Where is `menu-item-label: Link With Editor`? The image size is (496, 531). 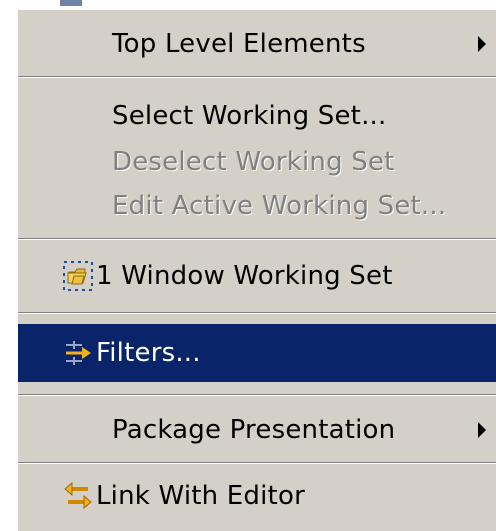 menu-item-label: Link With Editor is located at coordinates (200, 496).